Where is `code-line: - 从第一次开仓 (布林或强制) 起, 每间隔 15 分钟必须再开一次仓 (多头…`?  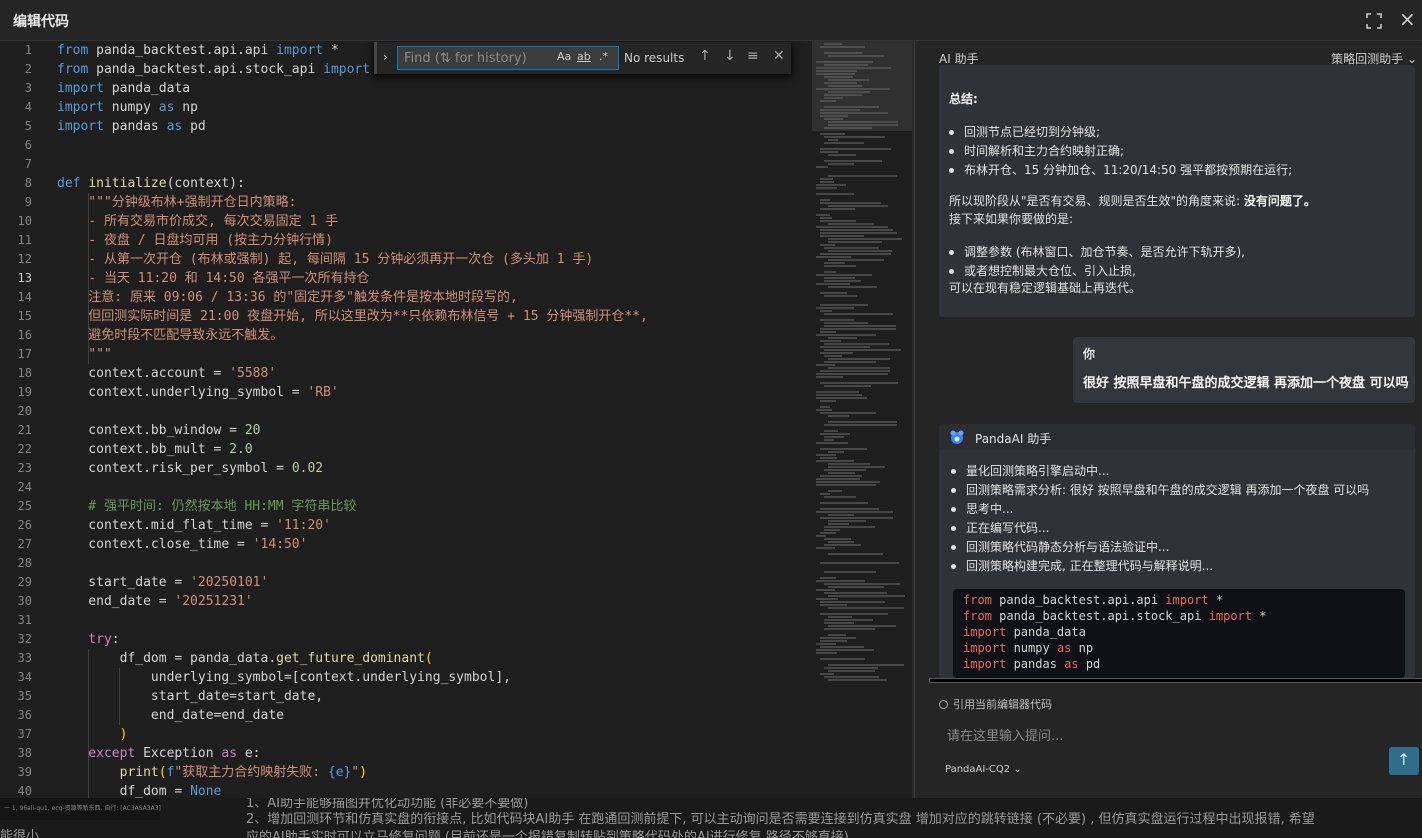
code-line: - 从第一次开仓 (布林或强制) 起, 每间隔 15 分钟必须再开一次仓 (多头… is located at coordinates (325, 259).